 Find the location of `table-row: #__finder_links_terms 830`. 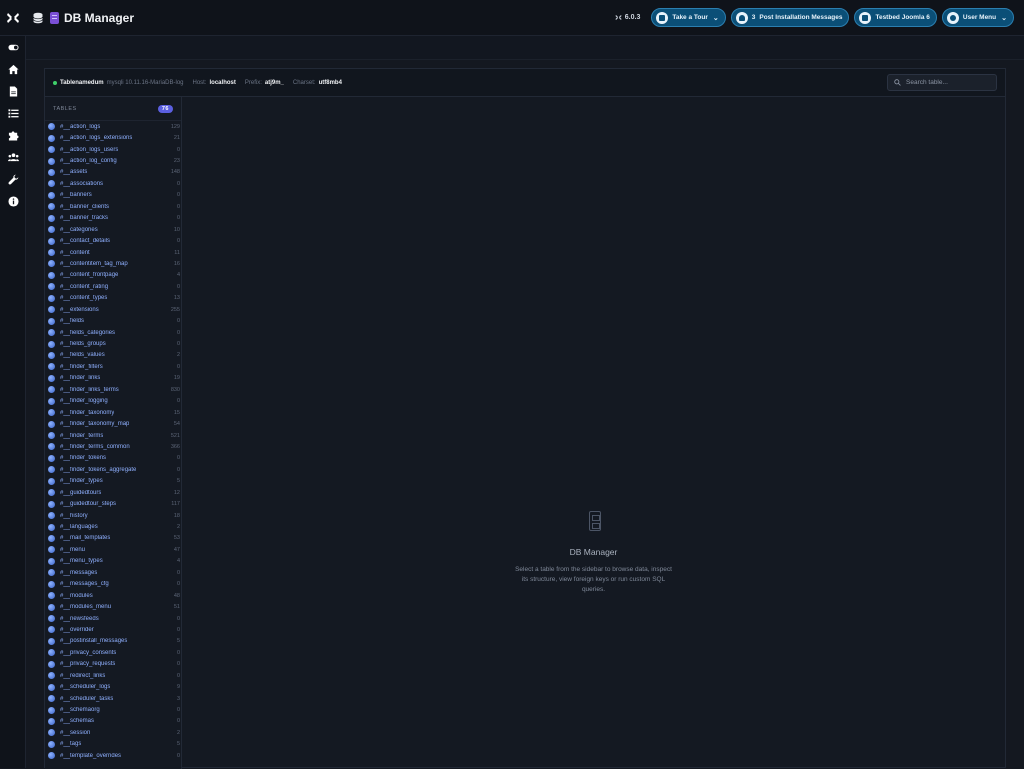

table-row: #__finder_links_terms 830 is located at coordinates (113, 389).